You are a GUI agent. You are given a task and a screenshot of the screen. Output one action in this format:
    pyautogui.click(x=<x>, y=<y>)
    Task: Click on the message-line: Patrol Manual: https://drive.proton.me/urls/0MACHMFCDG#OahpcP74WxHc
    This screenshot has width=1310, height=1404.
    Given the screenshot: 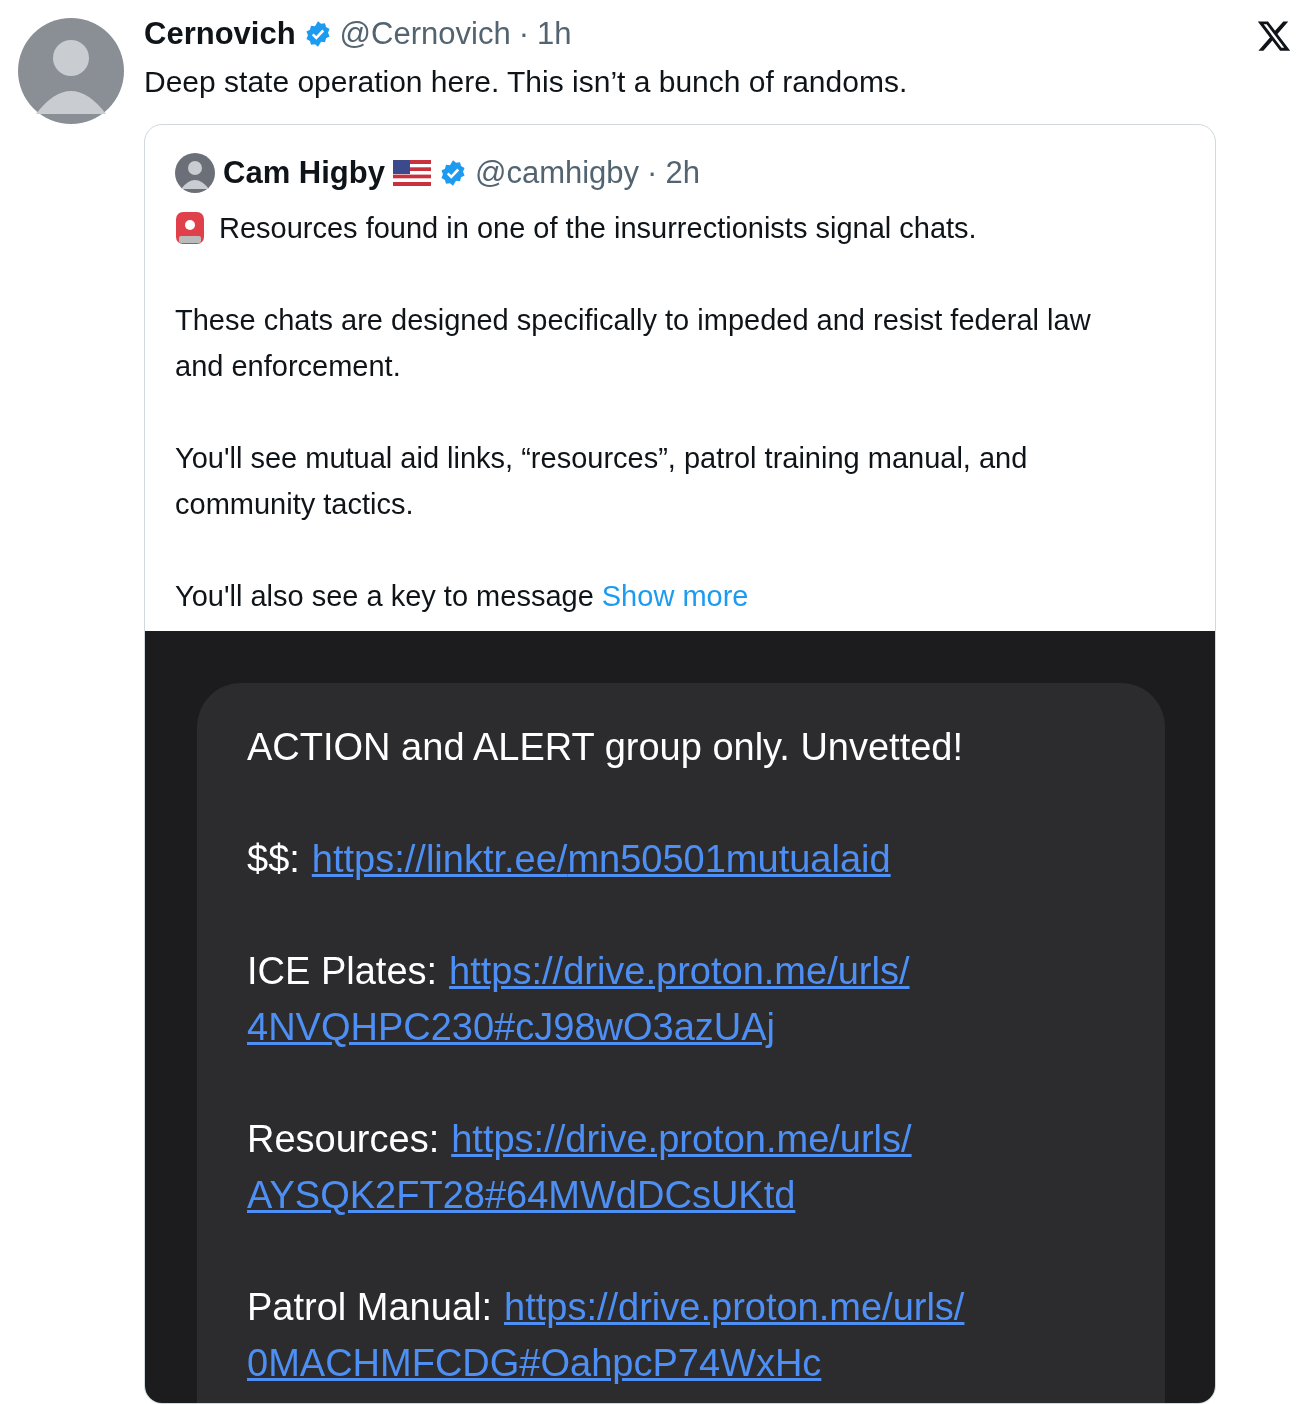 What is the action you would take?
    pyautogui.click(x=606, y=1335)
    